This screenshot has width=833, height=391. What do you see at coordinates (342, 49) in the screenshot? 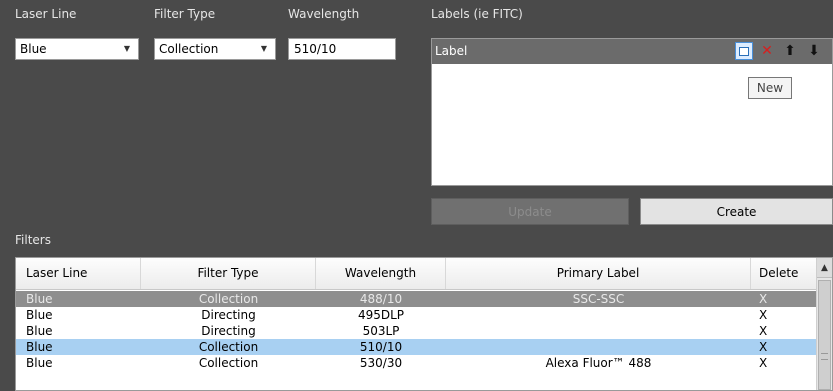
I see `wavelength-input: 510/10` at bounding box center [342, 49].